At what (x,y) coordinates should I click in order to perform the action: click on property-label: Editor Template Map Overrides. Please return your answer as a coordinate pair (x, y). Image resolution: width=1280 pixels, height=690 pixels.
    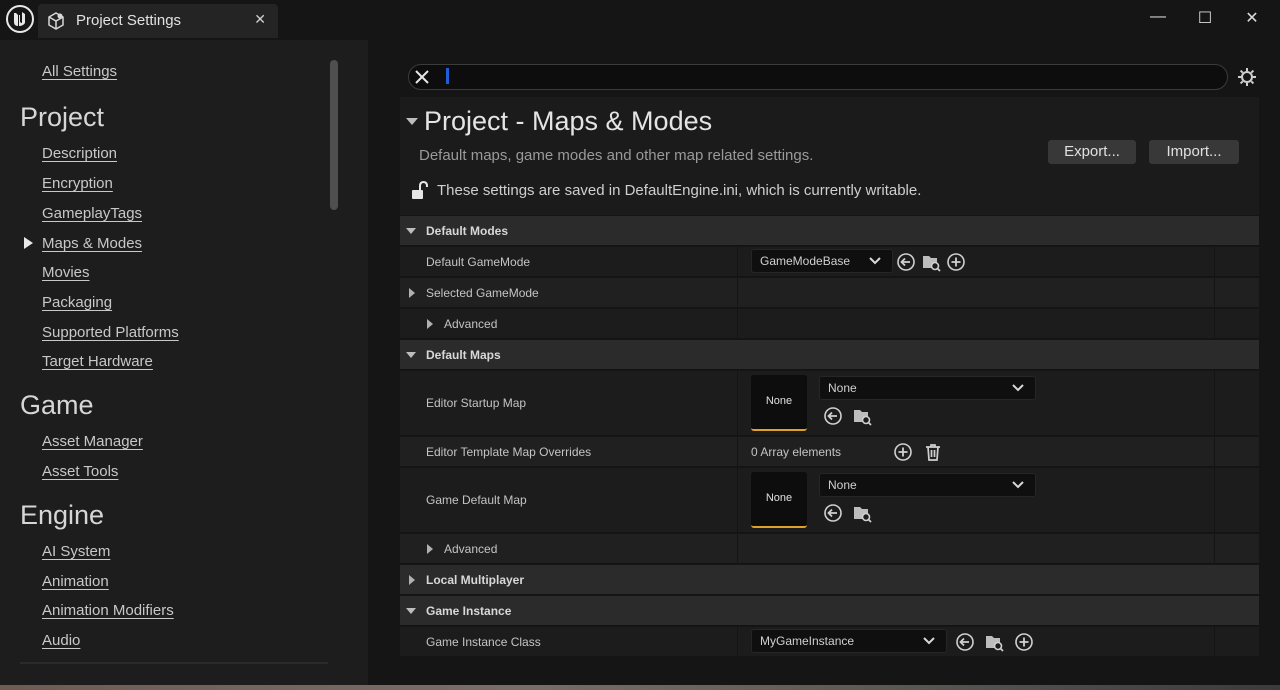
    Looking at the image, I should click on (509, 452).